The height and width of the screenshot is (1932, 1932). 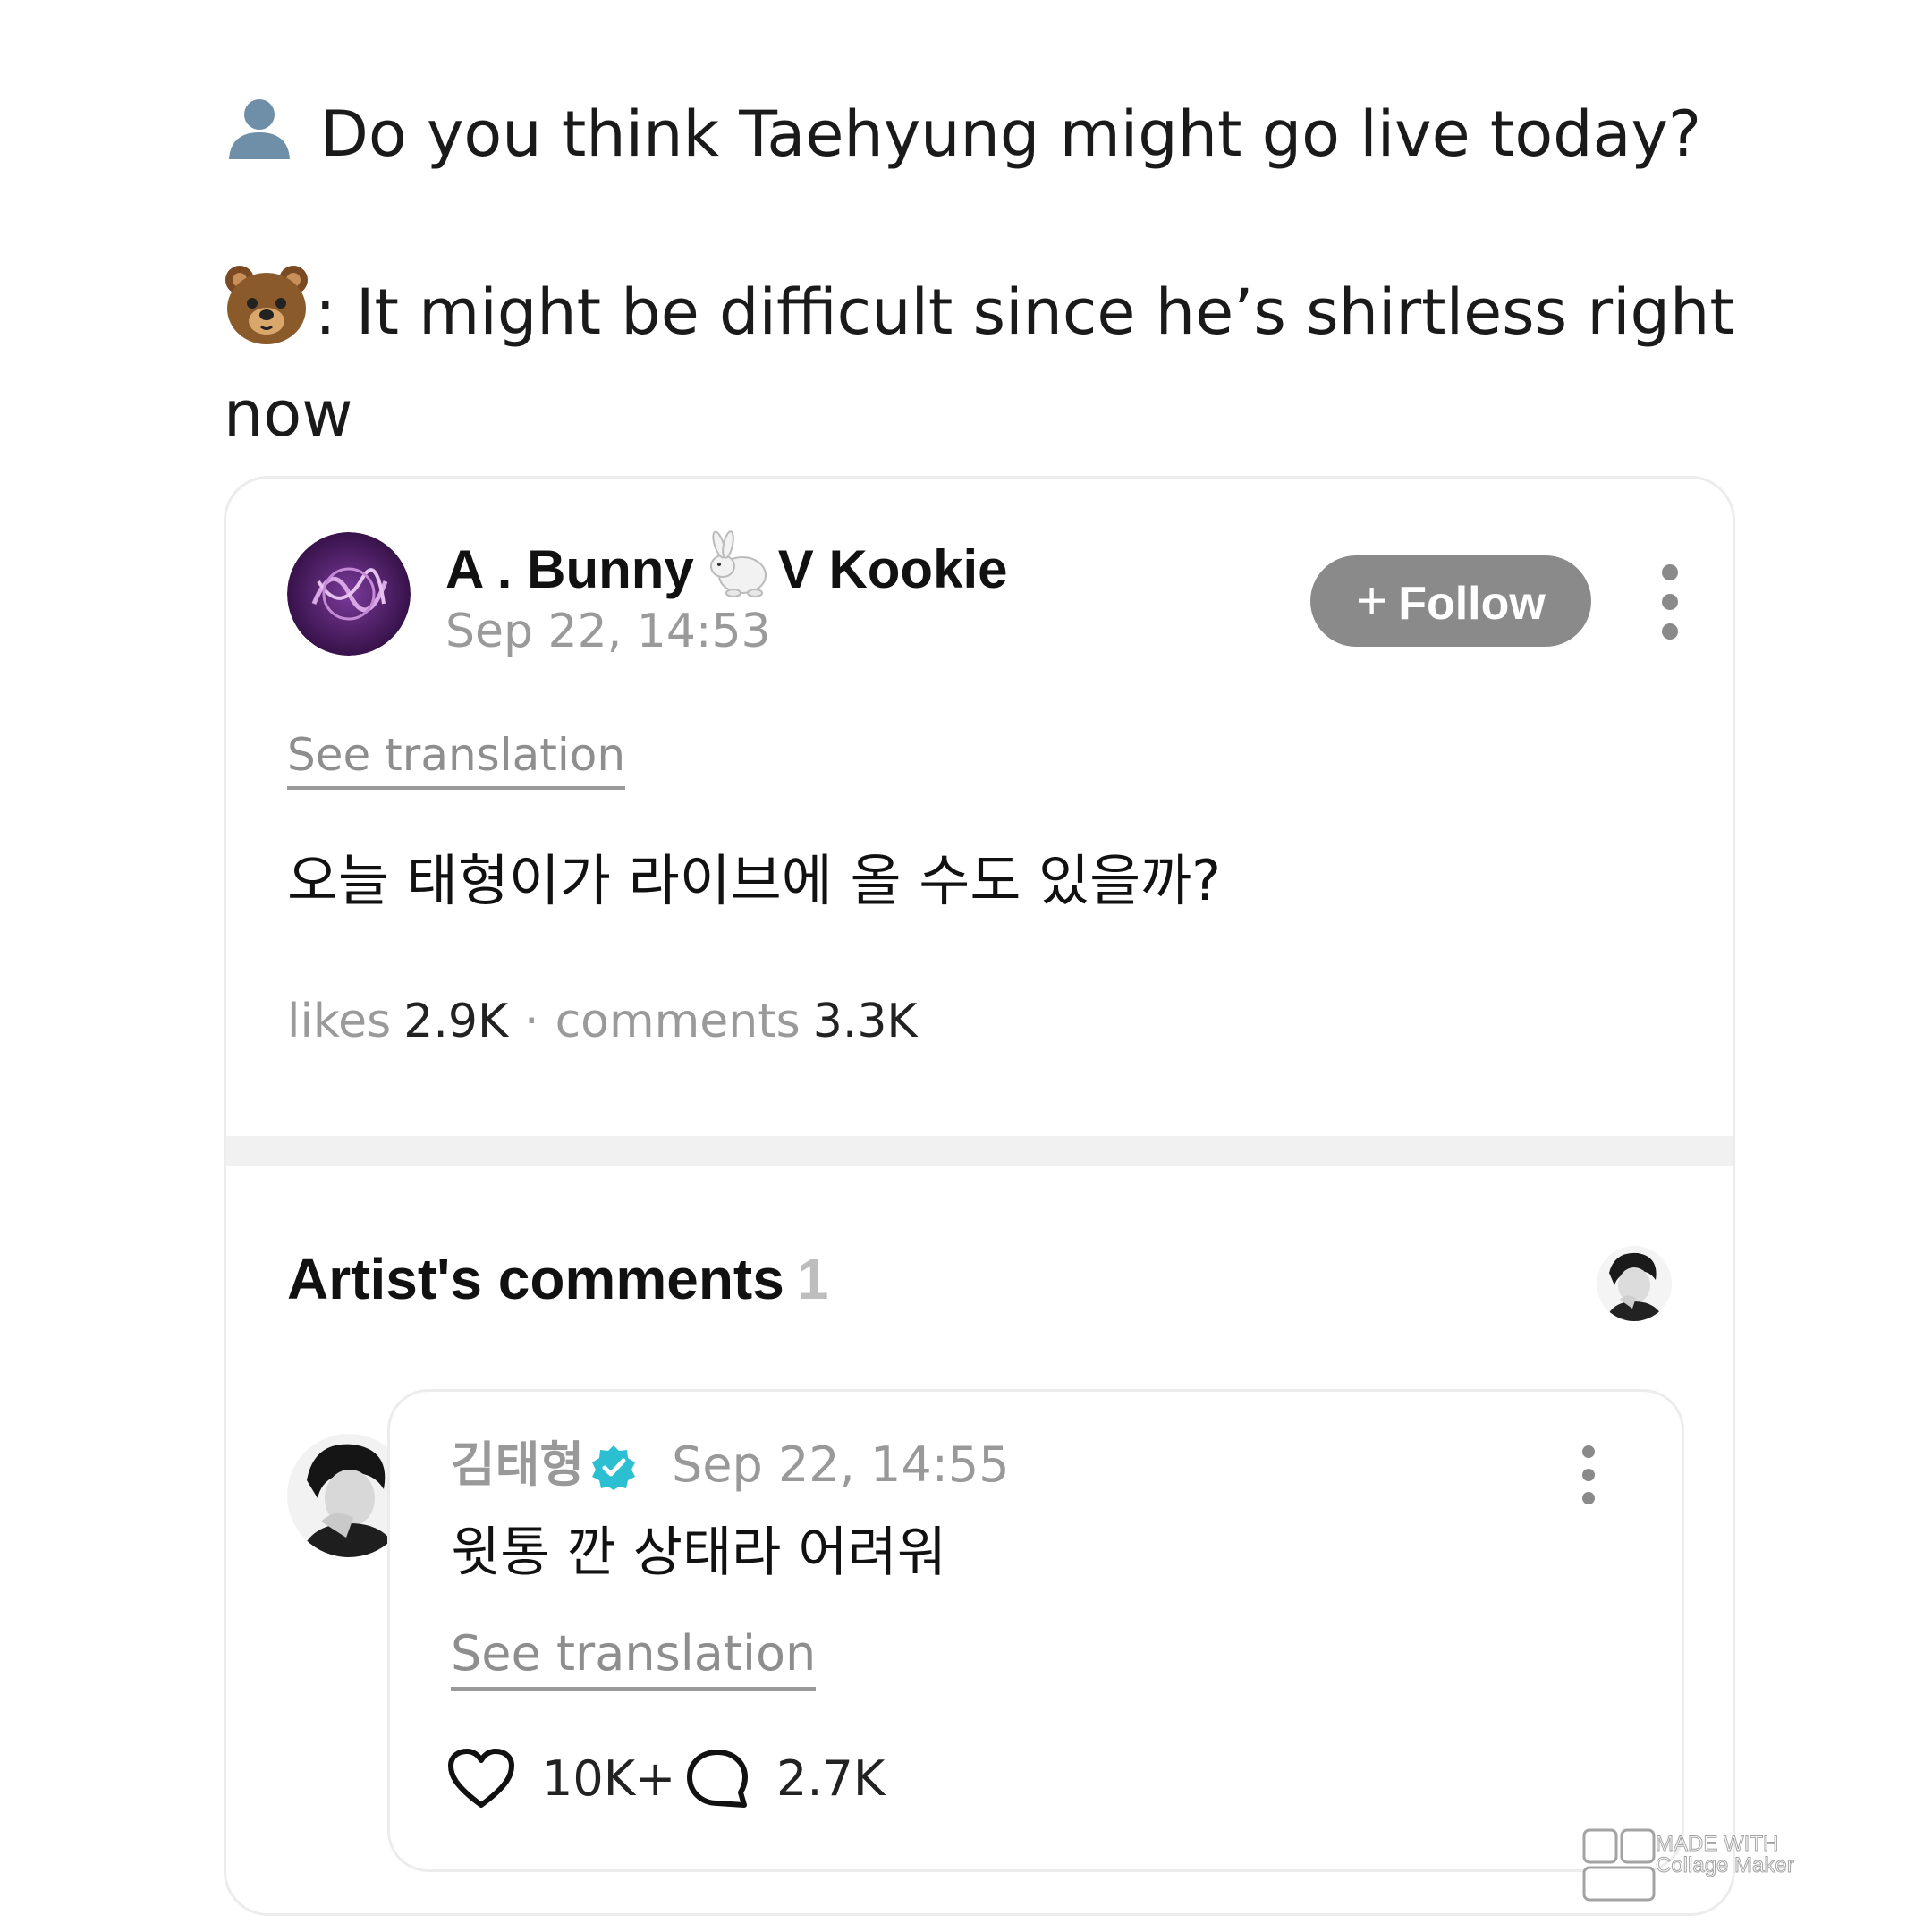 What do you see at coordinates (831, 1778) in the screenshot?
I see `comment-reply-count: 2.7K` at bounding box center [831, 1778].